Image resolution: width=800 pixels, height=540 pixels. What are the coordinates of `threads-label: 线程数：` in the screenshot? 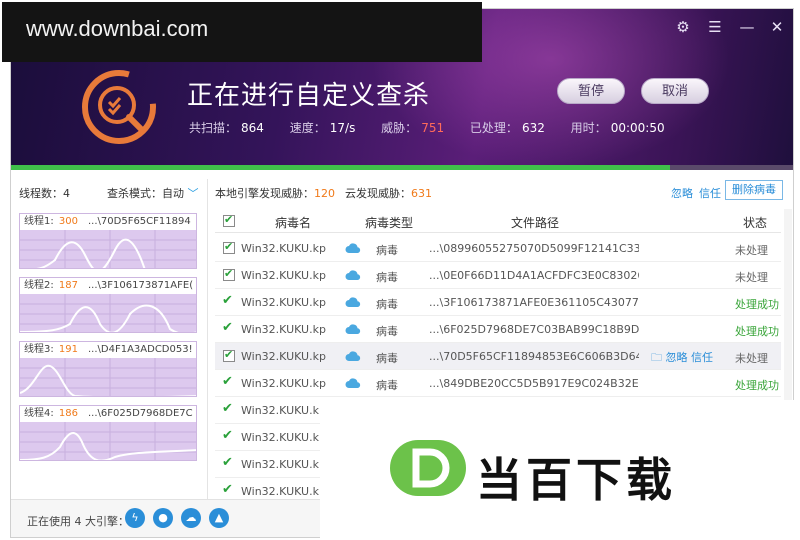 It's located at (41, 193).